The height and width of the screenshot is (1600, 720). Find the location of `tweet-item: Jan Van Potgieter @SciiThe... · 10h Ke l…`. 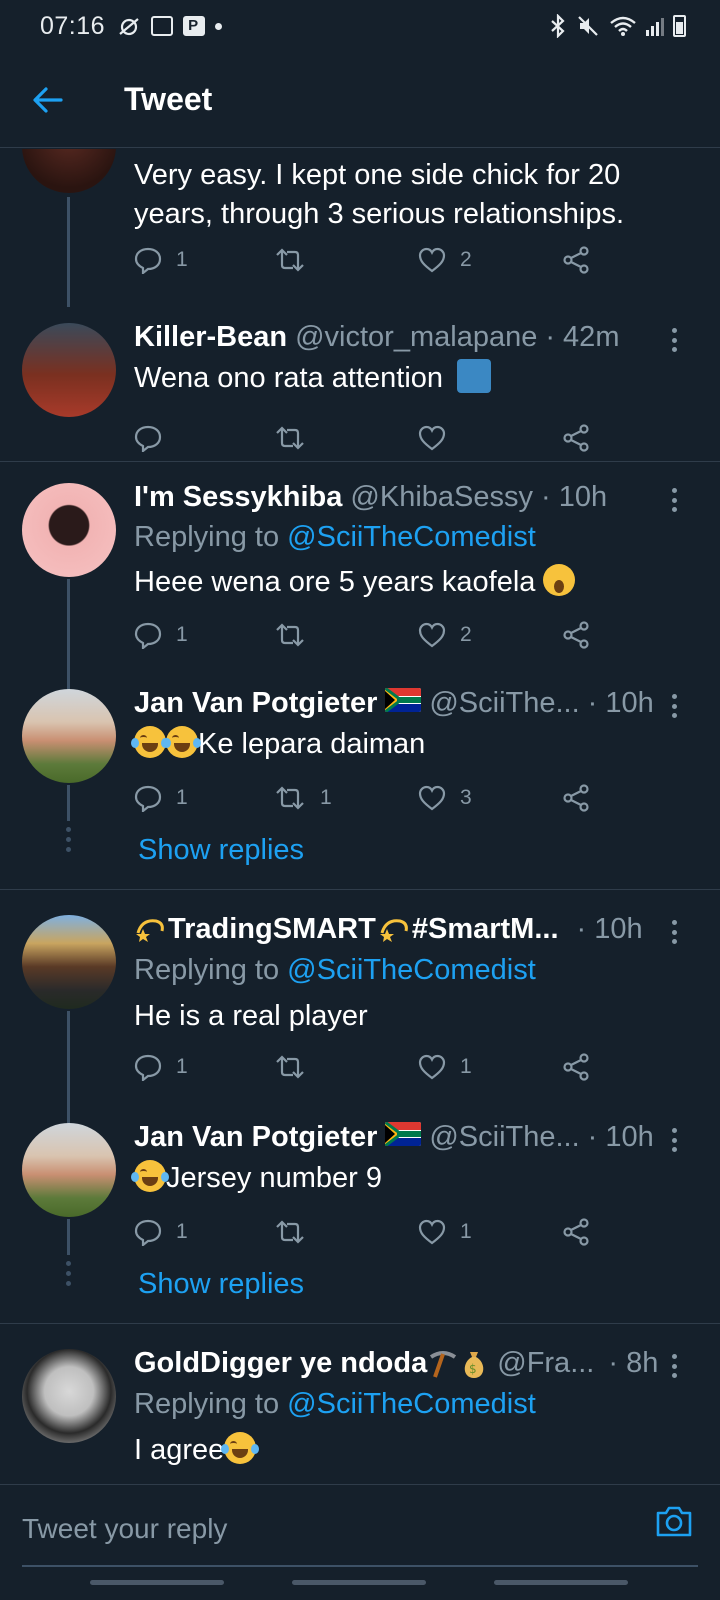

tweet-item: Jan Van Potgieter @SciiThe... · 10h Ke l… is located at coordinates (360, 779).